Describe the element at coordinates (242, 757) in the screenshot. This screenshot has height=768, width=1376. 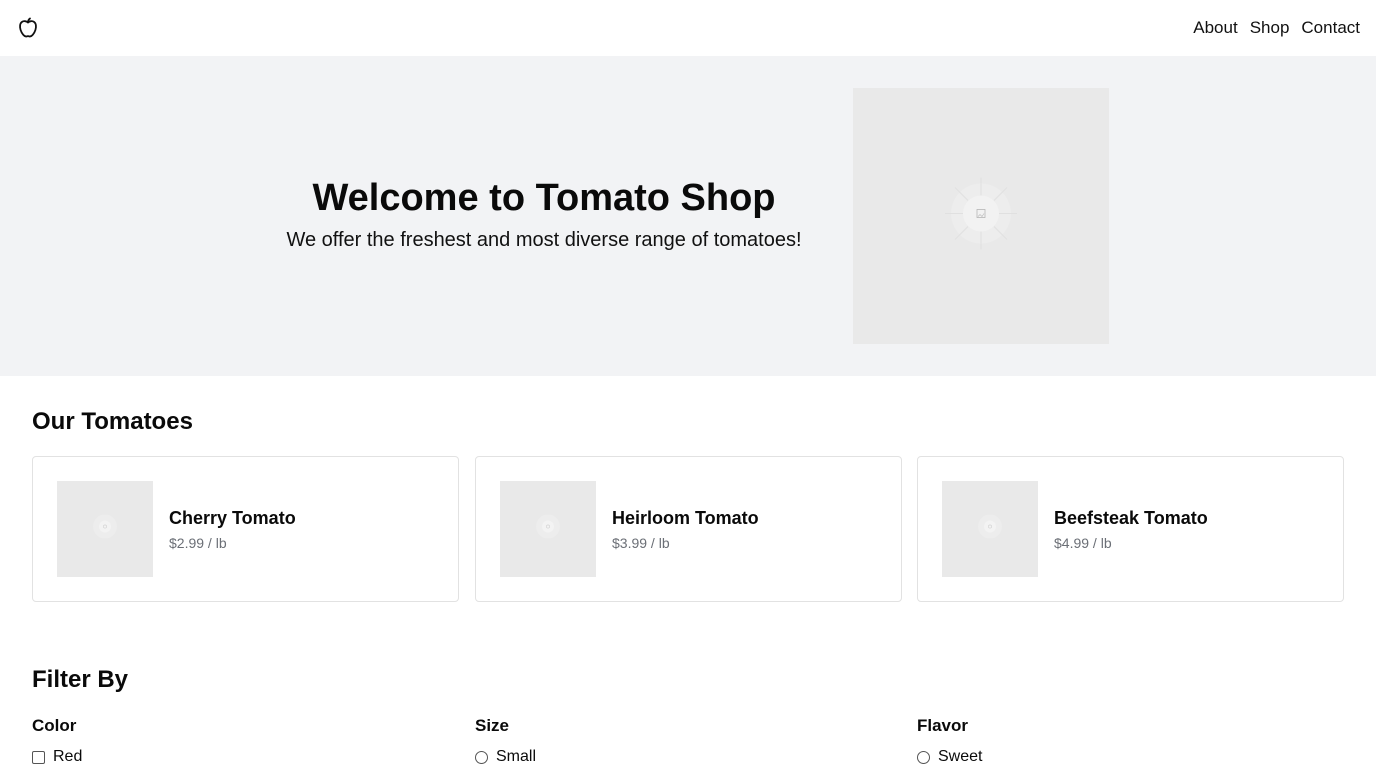
I see `filter-option-red: Red` at that location.